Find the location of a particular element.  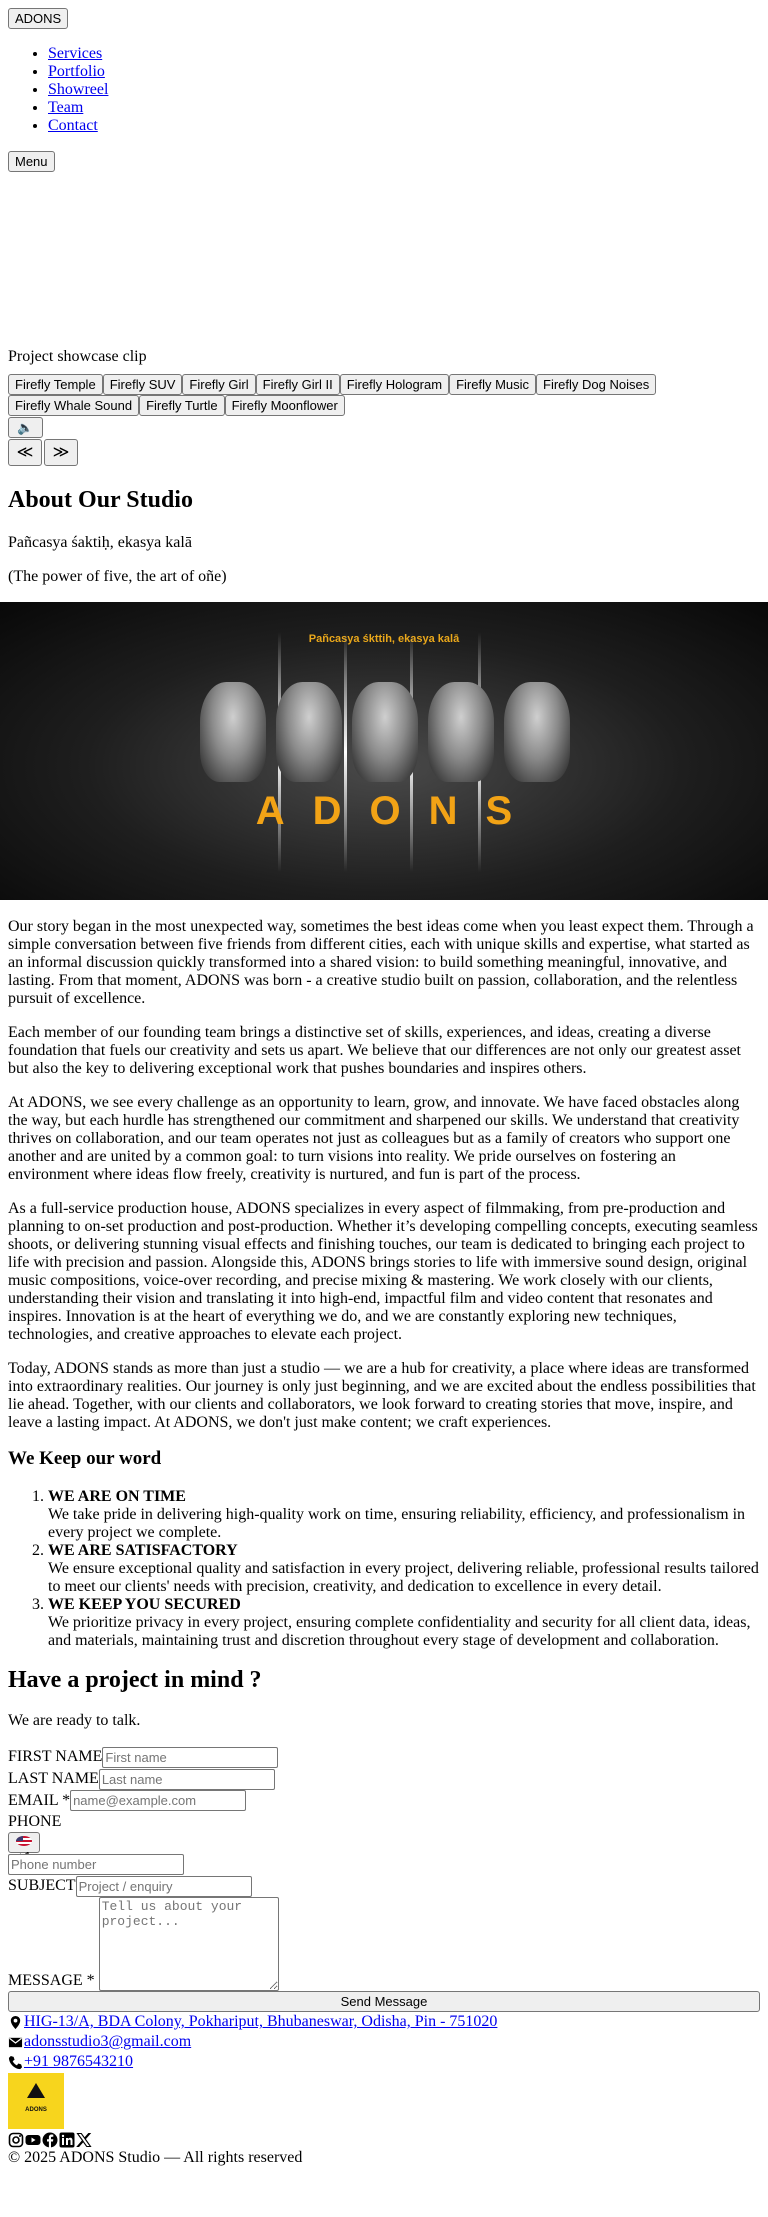

logo-button: ADONS is located at coordinates (38, 18).